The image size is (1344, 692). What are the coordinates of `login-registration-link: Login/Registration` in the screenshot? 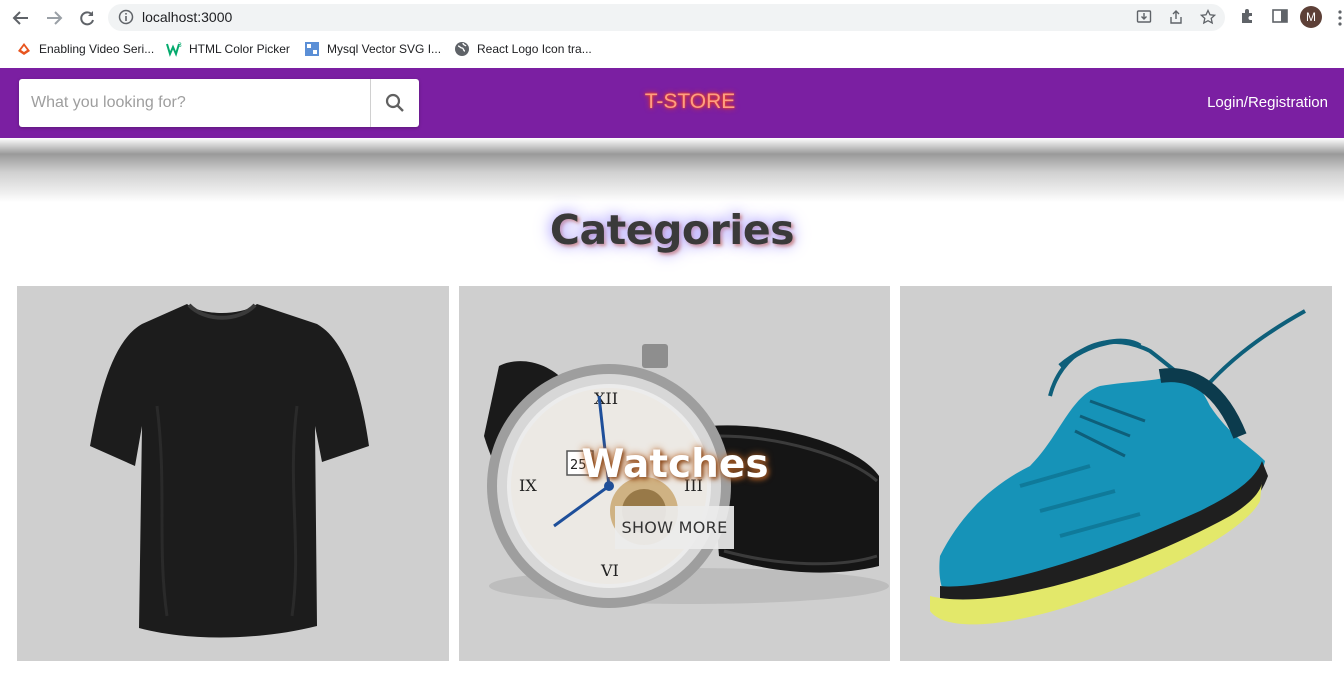 It's located at (1267, 102).